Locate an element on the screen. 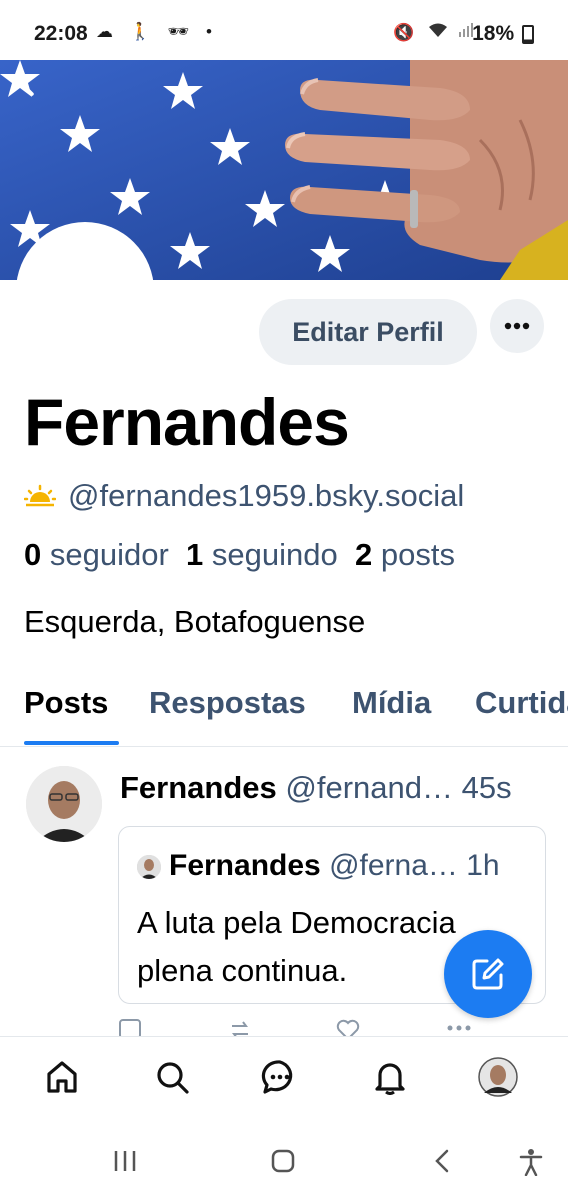 The height and width of the screenshot is (1200, 568). back-system-button is located at coordinates (443, 1163).